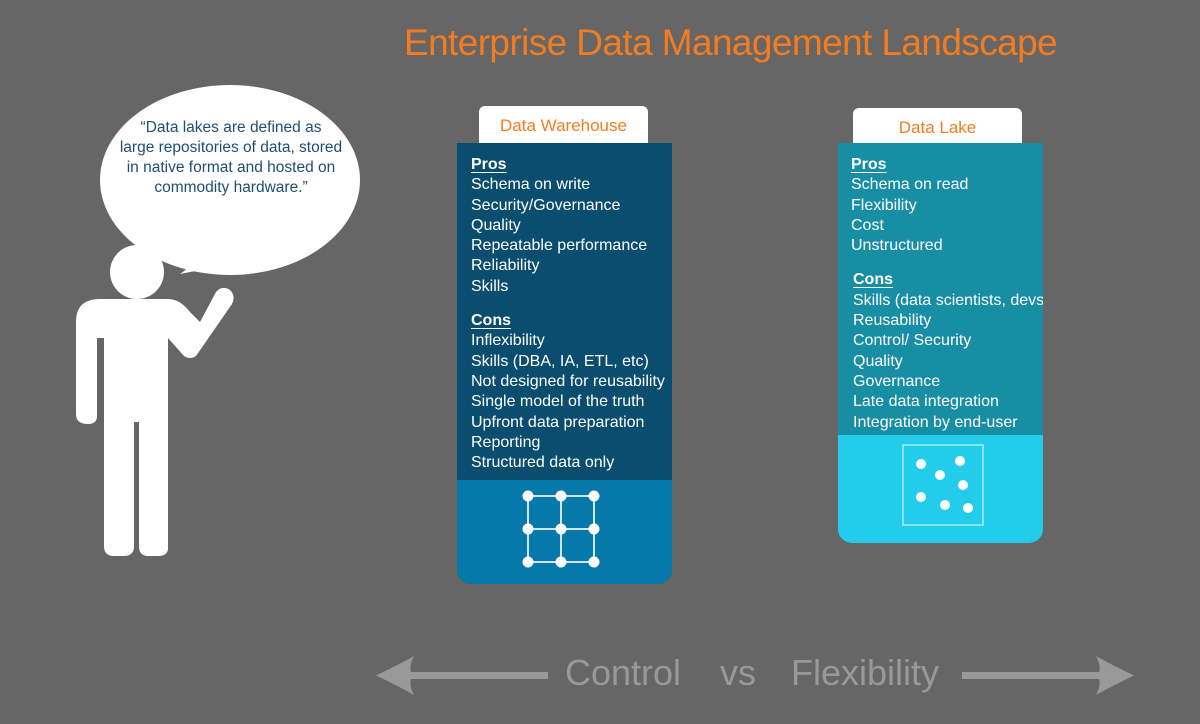  What do you see at coordinates (1048, 675) in the screenshot?
I see `right-arrow-icon` at bounding box center [1048, 675].